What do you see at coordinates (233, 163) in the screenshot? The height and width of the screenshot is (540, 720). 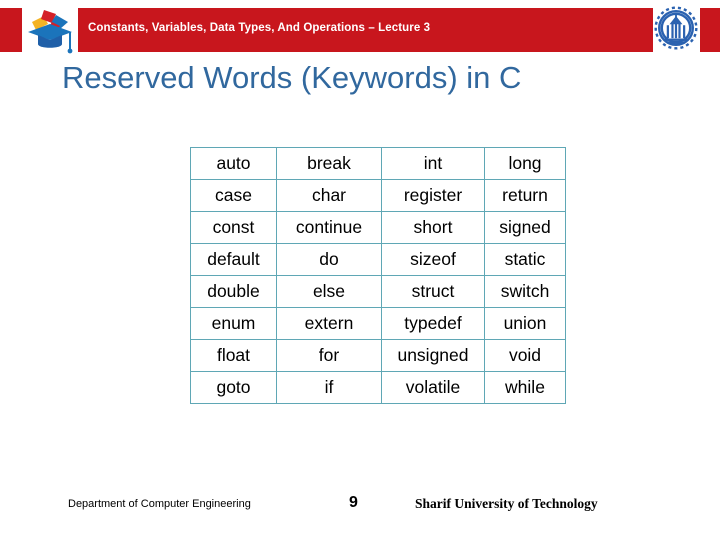 I see `keyword-cell: auto` at bounding box center [233, 163].